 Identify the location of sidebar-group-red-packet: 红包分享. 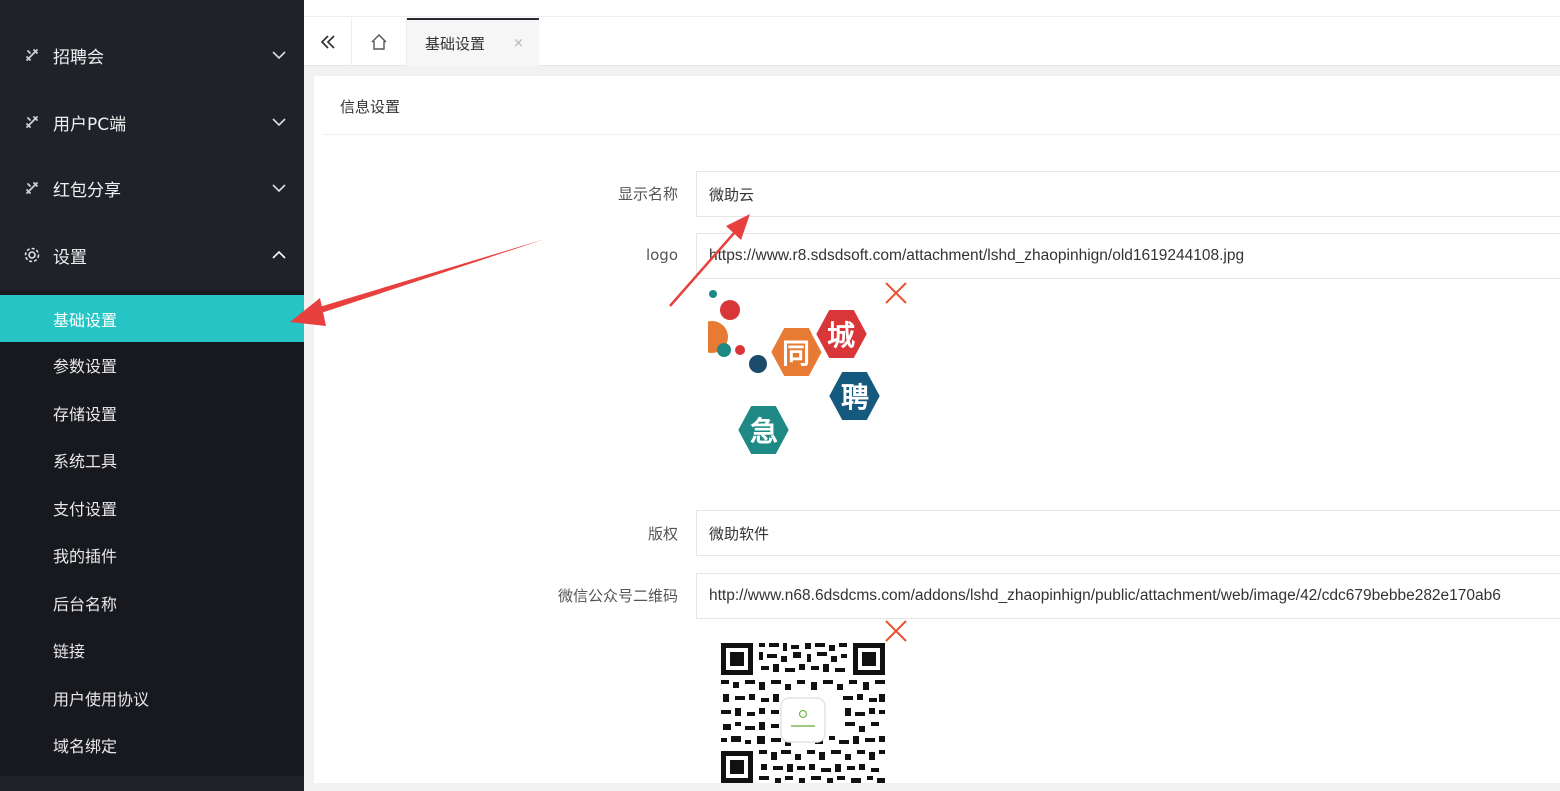
(152, 188).